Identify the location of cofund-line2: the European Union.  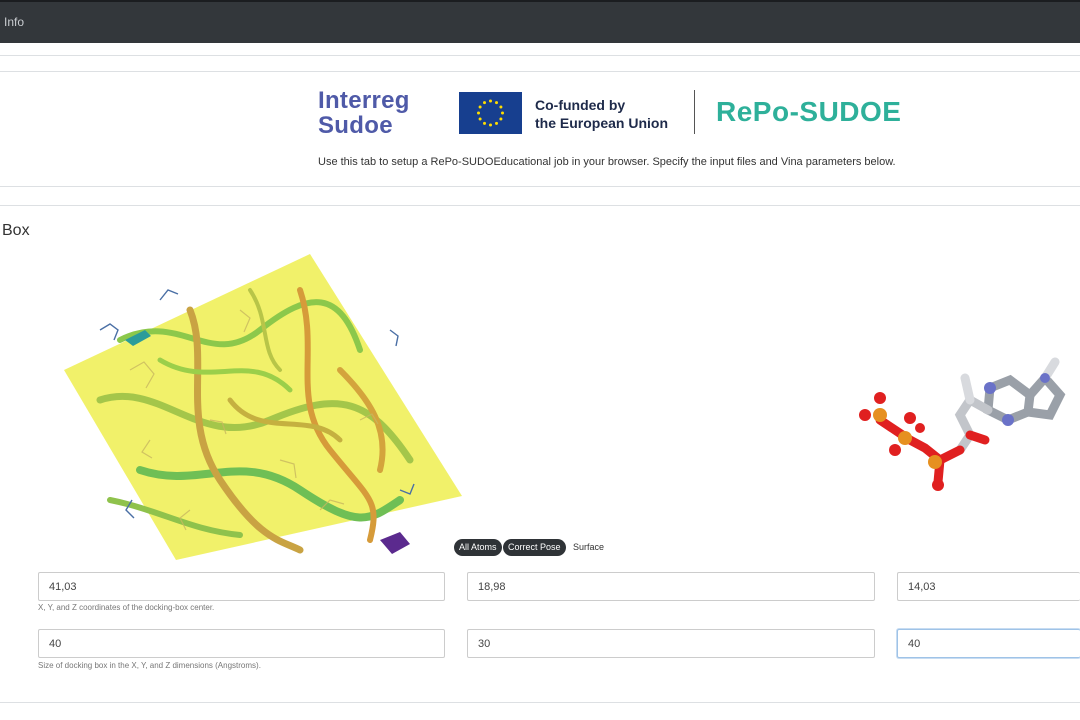
(601, 123).